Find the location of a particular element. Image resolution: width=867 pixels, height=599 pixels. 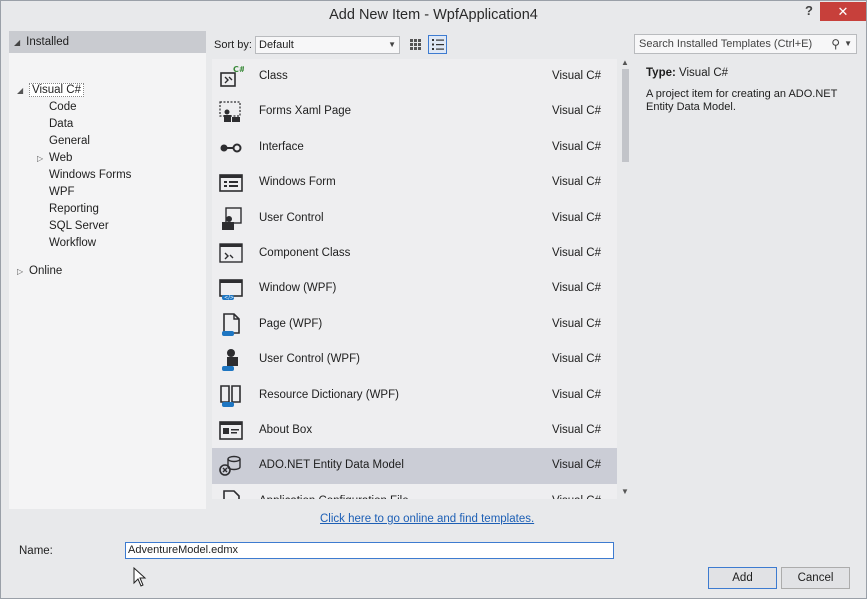

sort-by-select: Default ▼ is located at coordinates (327, 45).